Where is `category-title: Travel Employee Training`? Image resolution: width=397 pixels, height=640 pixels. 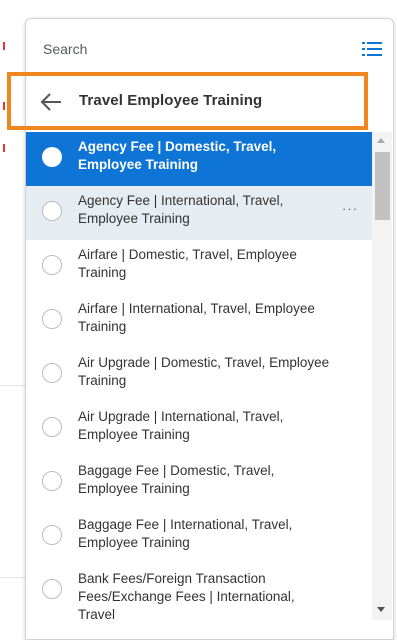 category-title: Travel Employee Training is located at coordinates (170, 100).